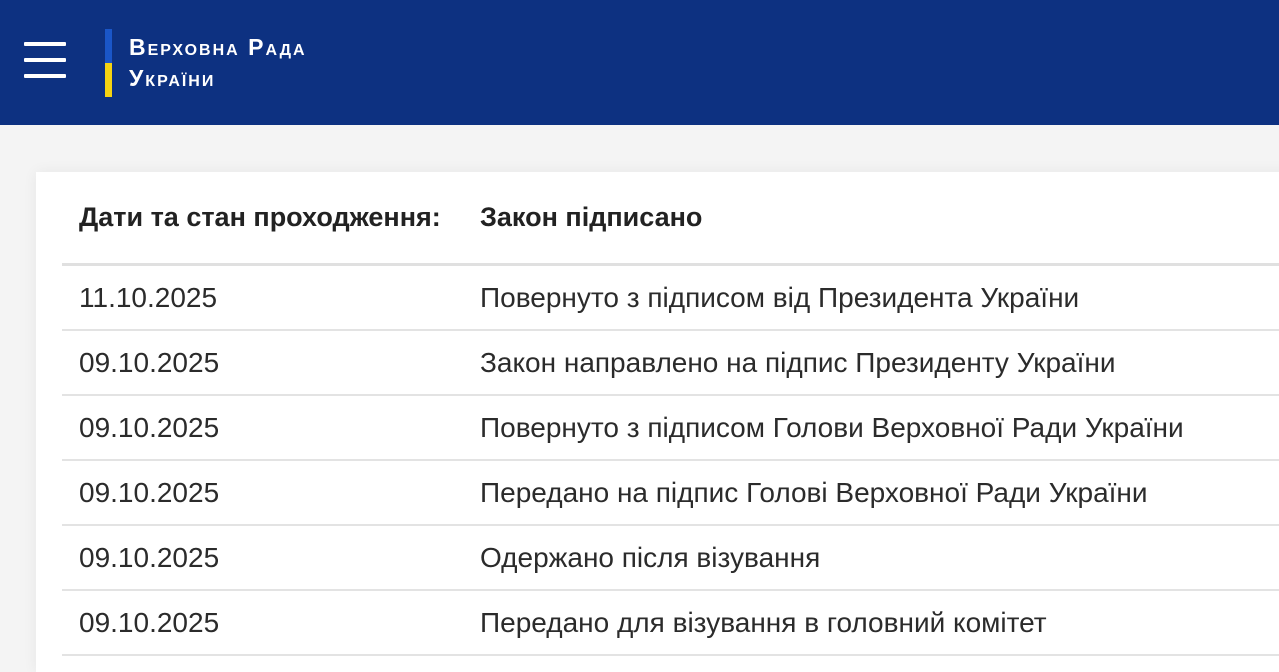 The image size is (1279, 672). What do you see at coordinates (591, 217) in the screenshot?
I see `status-header-value: Закон підписано` at bounding box center [591, 217].